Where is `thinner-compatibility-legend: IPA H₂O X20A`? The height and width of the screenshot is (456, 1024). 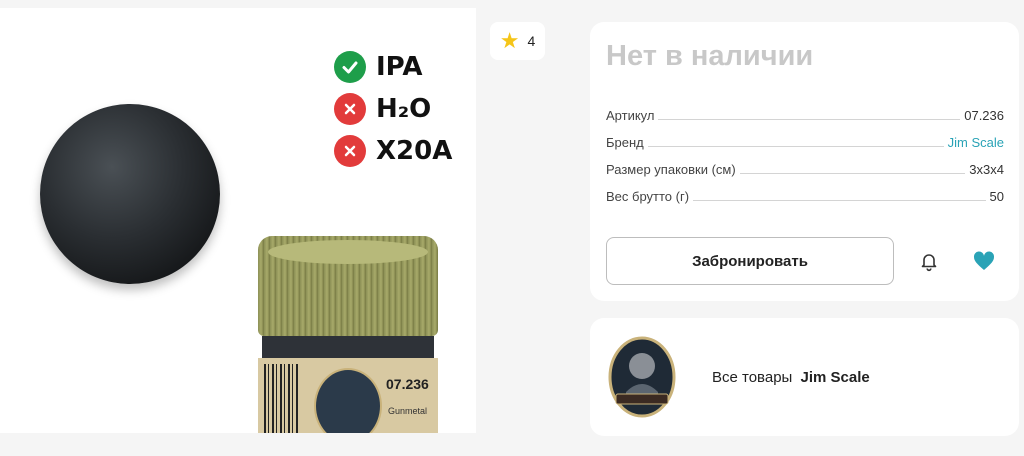 thinner-compatibility-legend: IPA H₂O X20A is located at coordinates (393, 109).